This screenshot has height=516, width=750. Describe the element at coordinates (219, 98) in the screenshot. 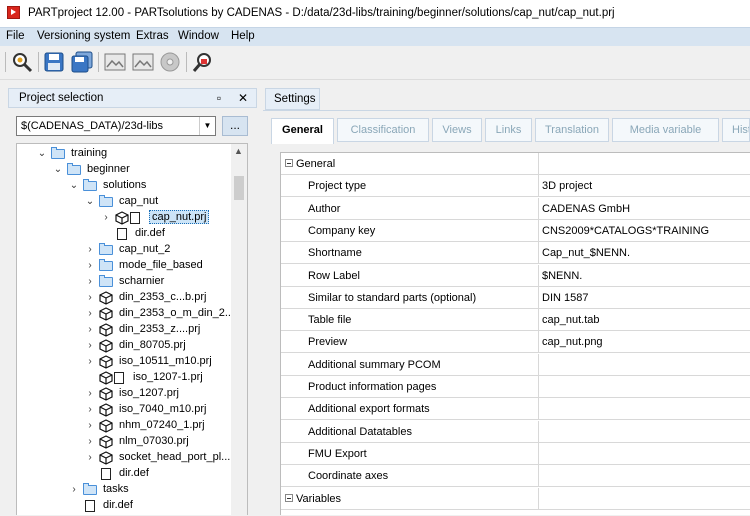

I see `restore-icon: ▫` at that location.